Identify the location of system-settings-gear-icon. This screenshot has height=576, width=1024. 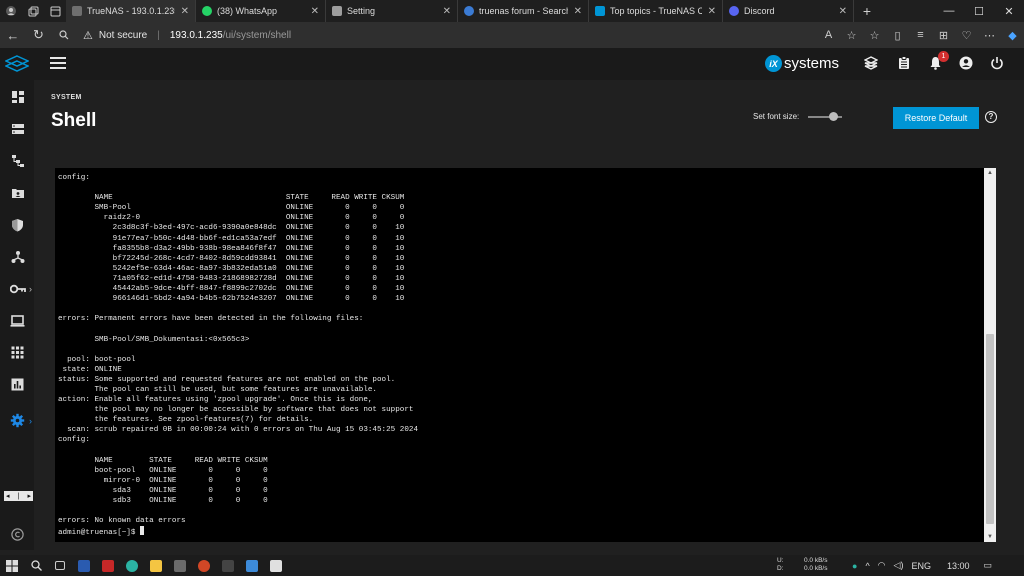
(17, 420).